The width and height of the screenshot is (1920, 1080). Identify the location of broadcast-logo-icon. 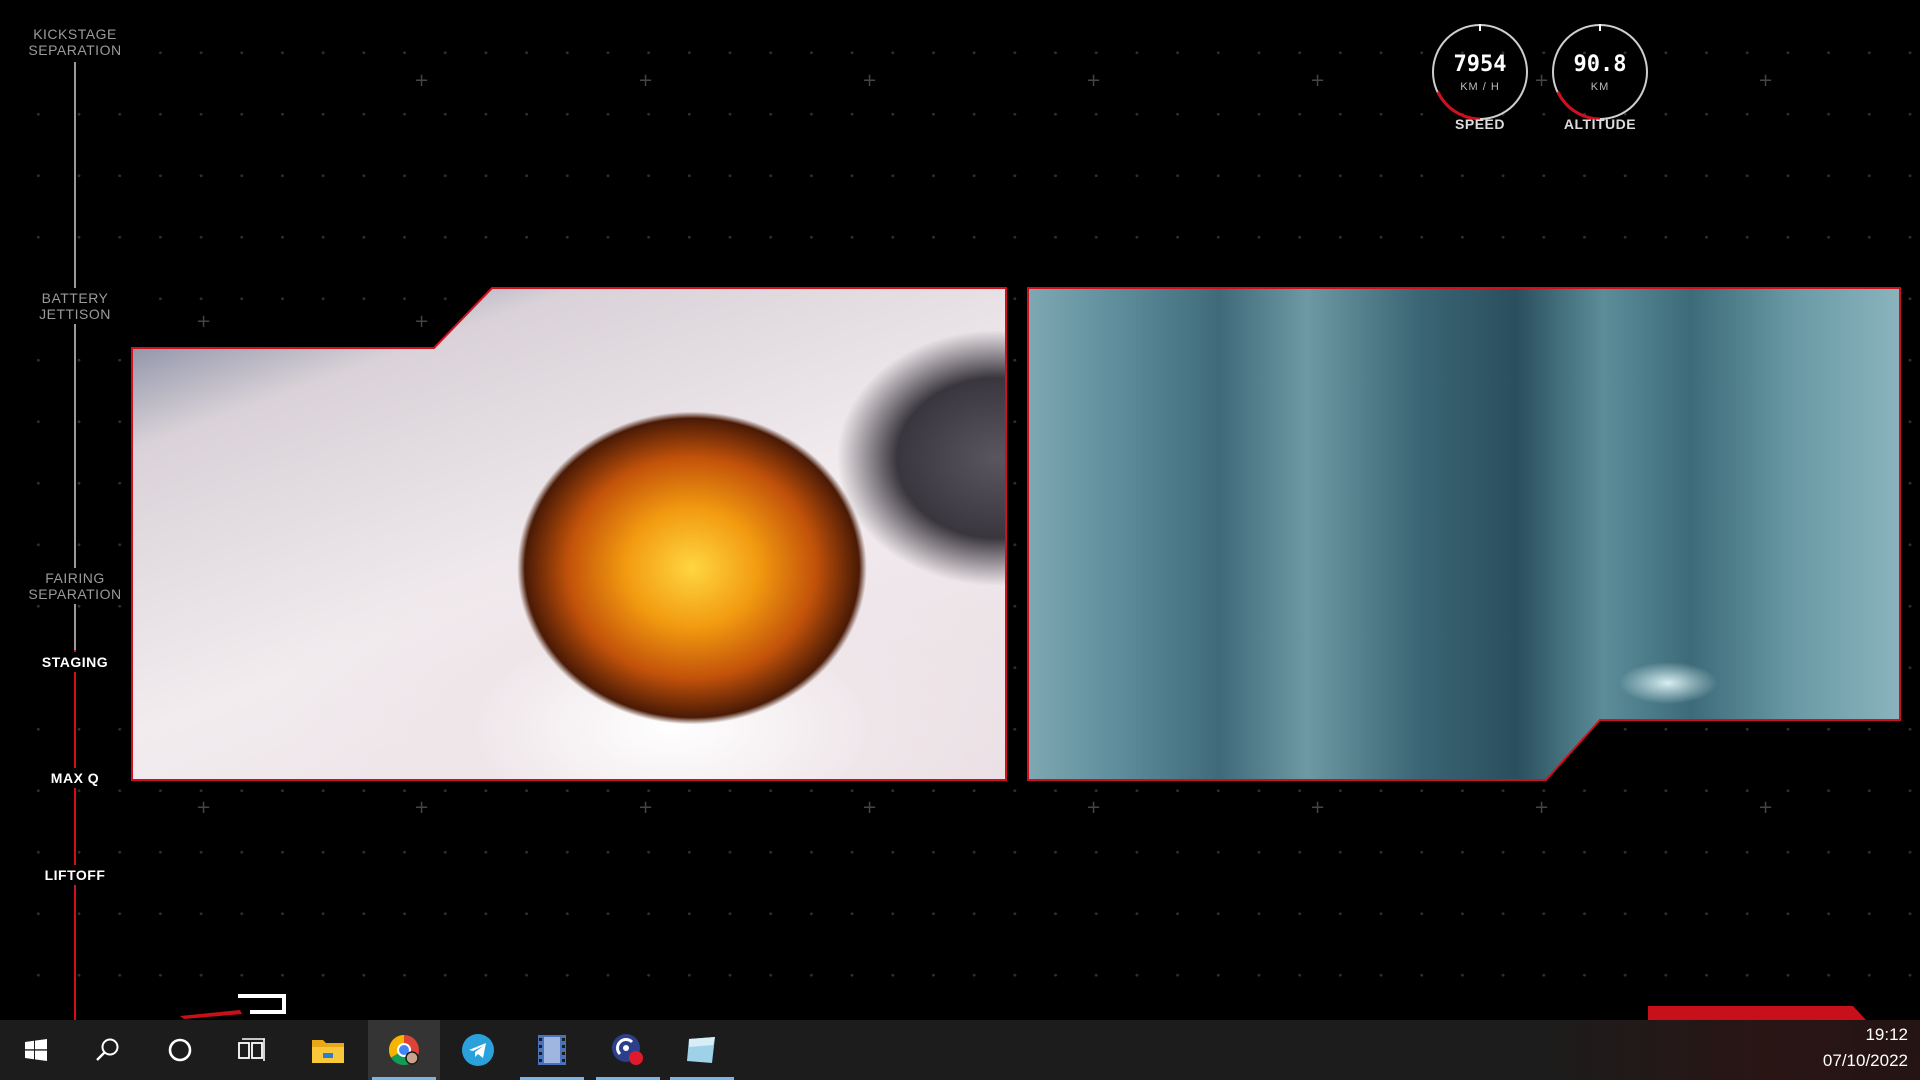
(233, 1006).